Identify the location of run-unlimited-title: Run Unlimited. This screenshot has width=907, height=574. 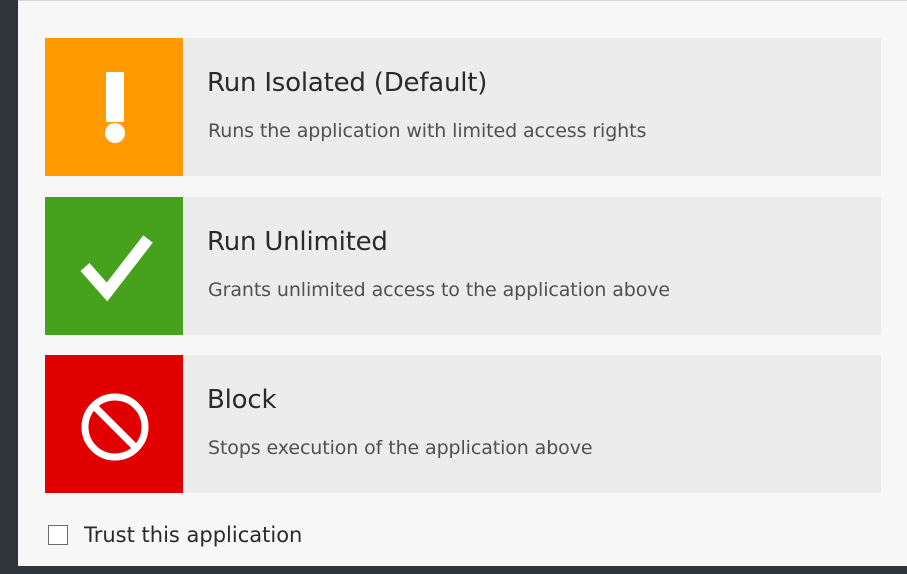
(297, 242).